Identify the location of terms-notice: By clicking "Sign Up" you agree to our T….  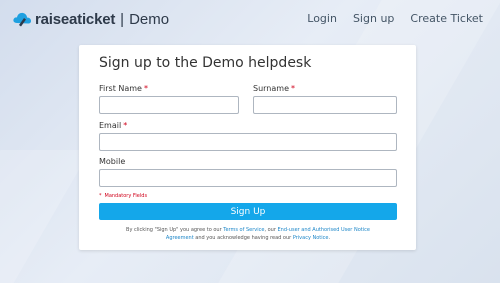
(248, 234).